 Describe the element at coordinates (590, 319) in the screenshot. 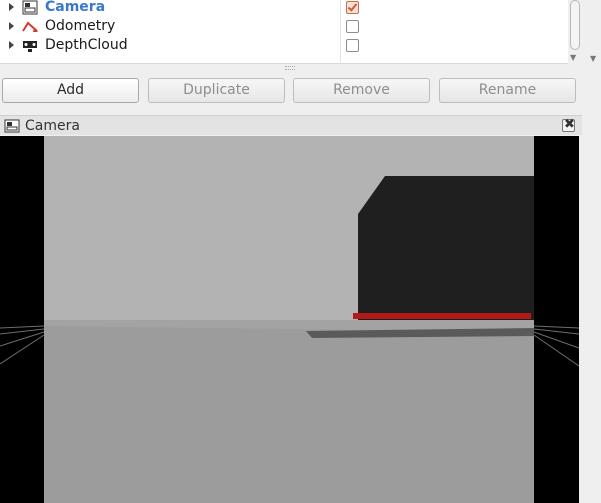

I see `dock-right-margin` at that location.